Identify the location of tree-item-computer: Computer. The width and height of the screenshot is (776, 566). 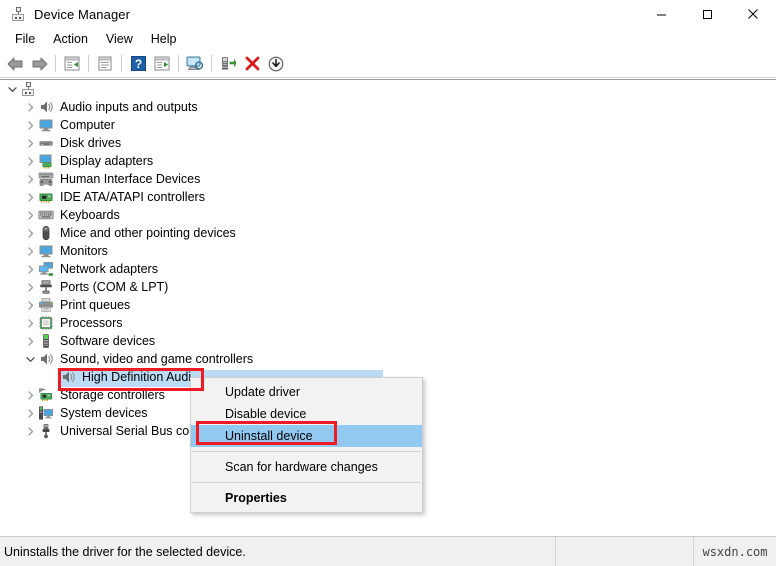
(388, 125).